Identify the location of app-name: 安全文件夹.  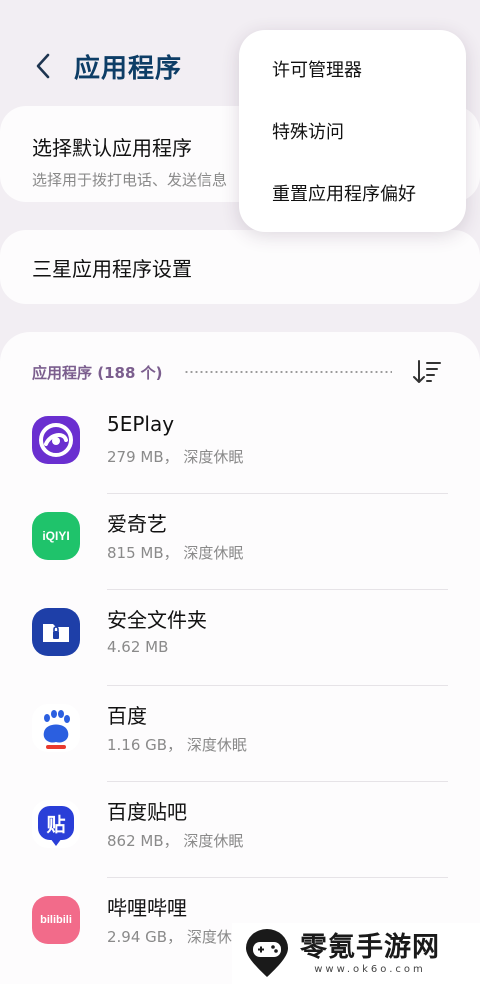
(157, 620).